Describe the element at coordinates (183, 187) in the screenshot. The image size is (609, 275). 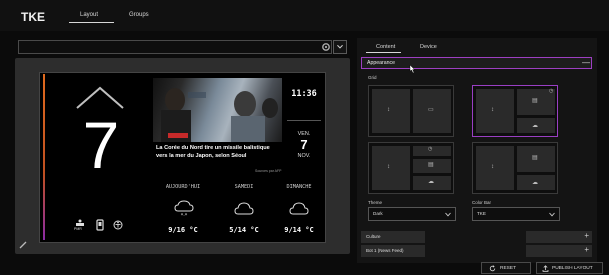
I see `weather-label: AUJOURD'HUI` at that location.